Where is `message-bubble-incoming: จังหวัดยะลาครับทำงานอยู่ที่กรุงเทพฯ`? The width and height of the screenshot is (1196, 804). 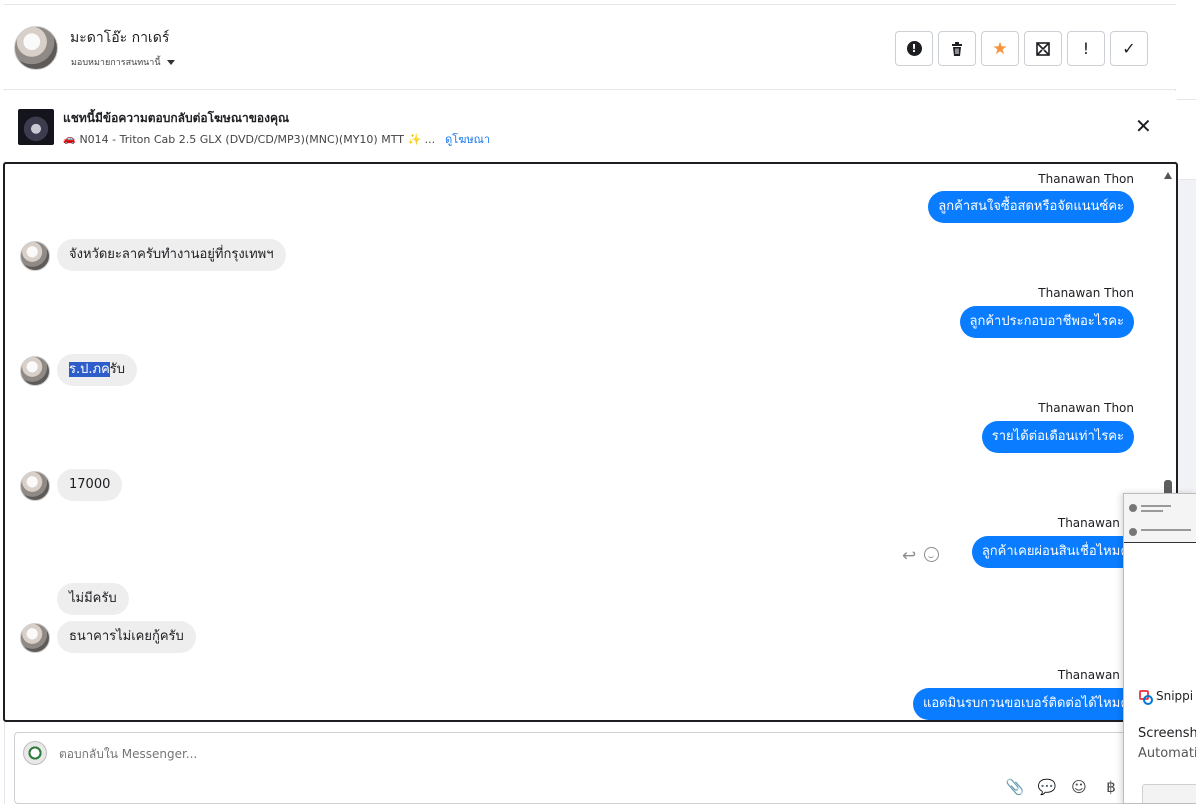 message-bubble-incoming: จังหวัดยะลาครับทำงานอยู่ที่กรุงเทพฯ is located at coordinates (171, 255).